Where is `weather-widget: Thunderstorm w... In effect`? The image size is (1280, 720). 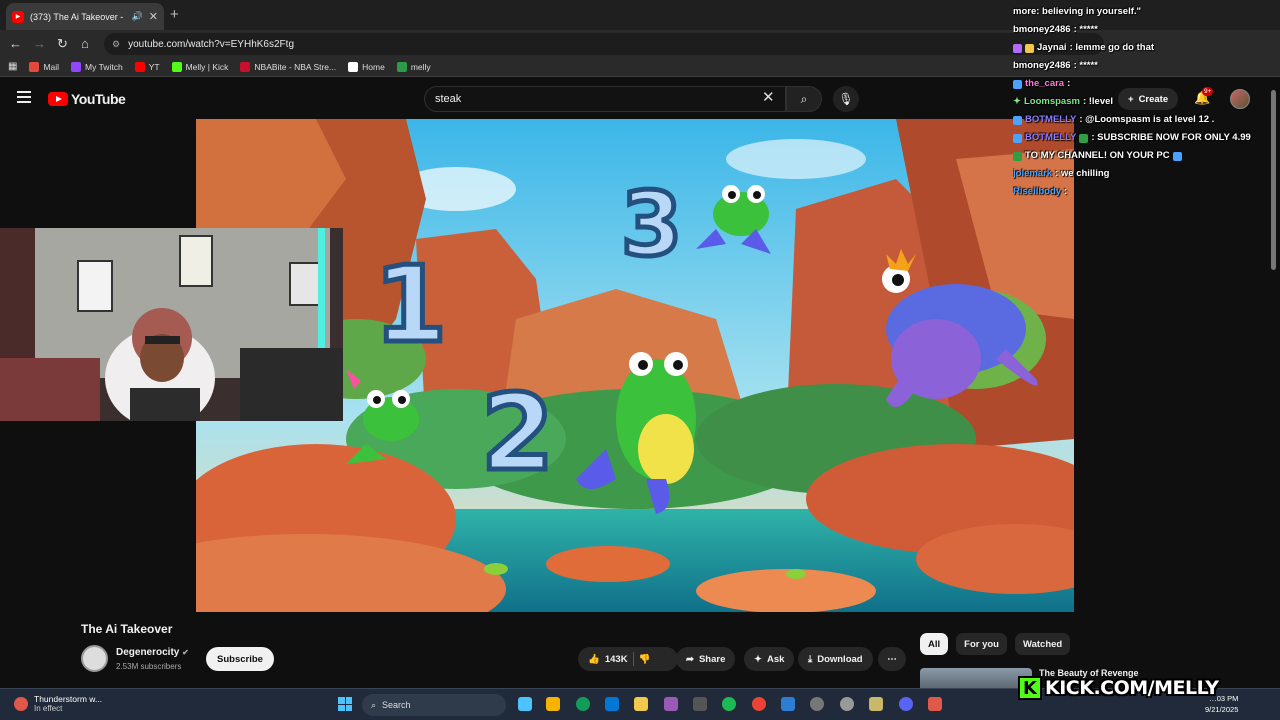
weather-widget: Thunderstorm w... In effect is located at coordinates (58, 703).